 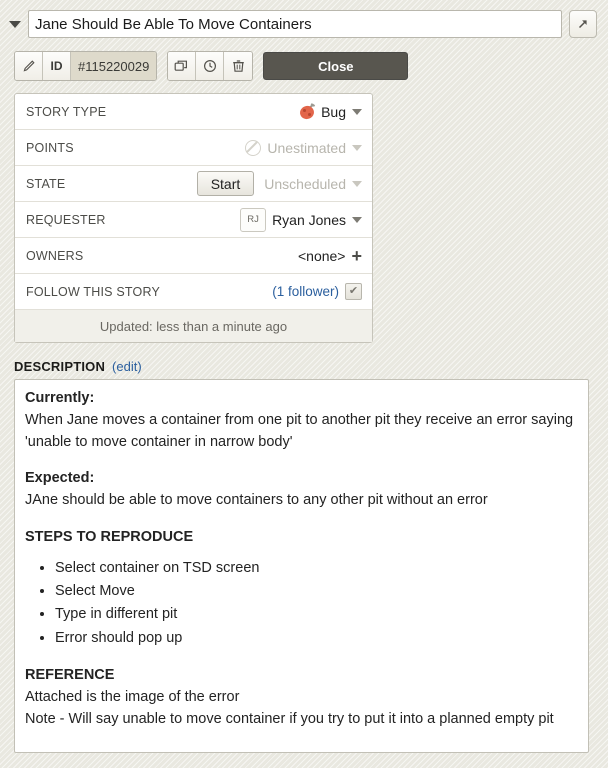 What do you see at coordinates (356, 256) in the screenshot?
I see `plus-icon: +` at bounding box center [356, 256].